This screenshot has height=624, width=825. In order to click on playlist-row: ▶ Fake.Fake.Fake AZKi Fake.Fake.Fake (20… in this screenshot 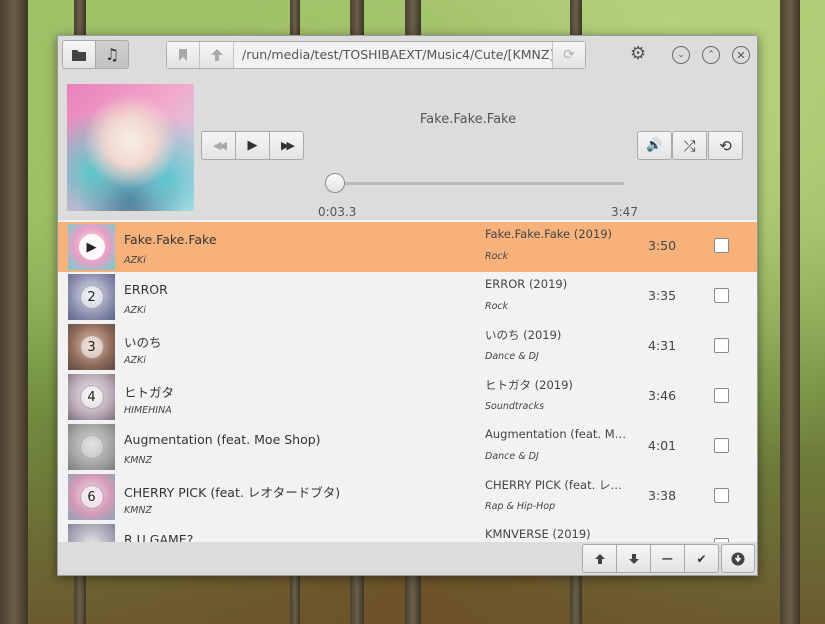, I will do `click(407, 247)`.